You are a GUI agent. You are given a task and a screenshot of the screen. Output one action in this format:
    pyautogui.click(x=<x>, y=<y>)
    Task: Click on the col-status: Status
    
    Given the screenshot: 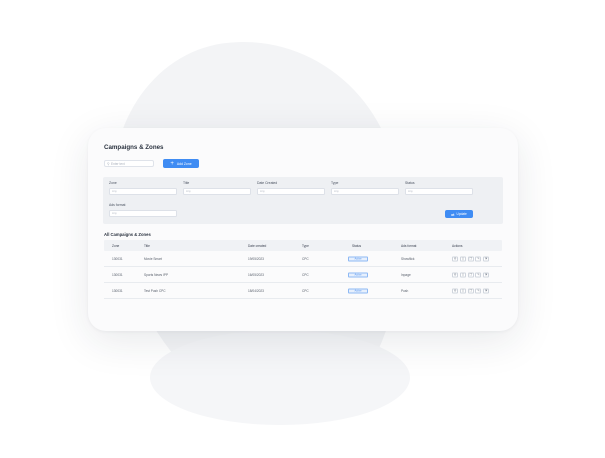 What is the action you would take?
    pyautogui.click(x=356, y=246)
    